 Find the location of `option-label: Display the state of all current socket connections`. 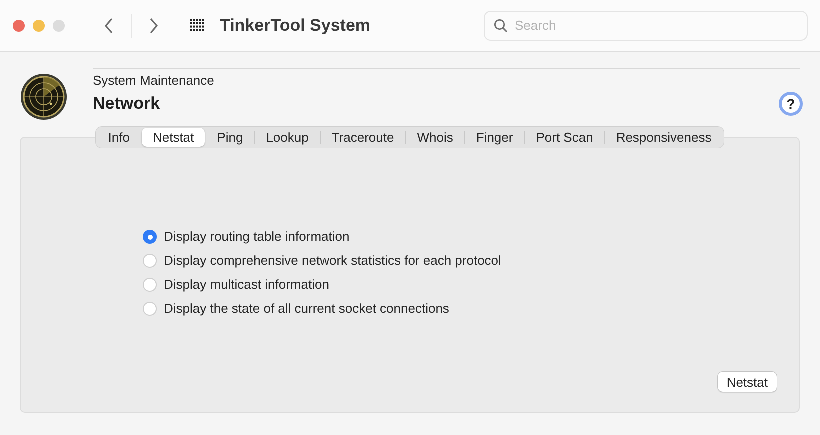

option-label: Display the state of all current socket connections is located at coordinates (307, 309).